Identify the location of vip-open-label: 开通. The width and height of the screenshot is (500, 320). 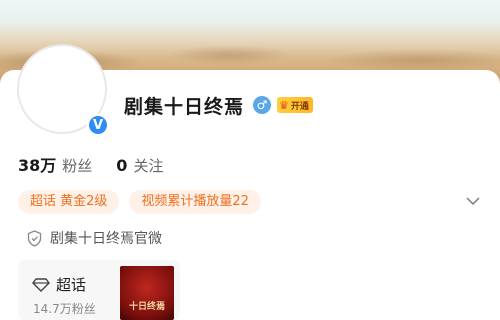
(299, 106).